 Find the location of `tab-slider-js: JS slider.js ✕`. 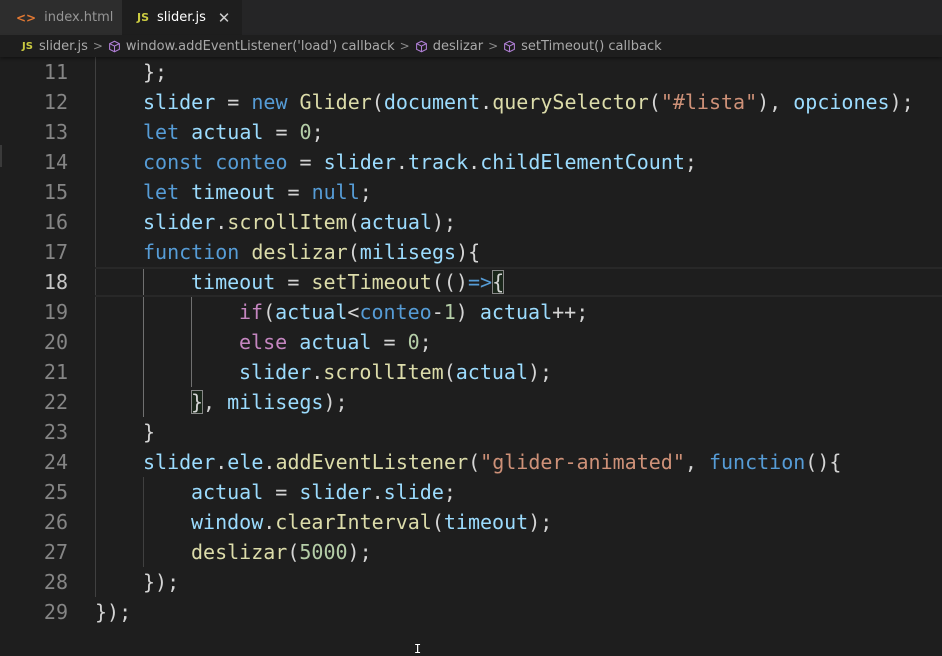

tab-slider-js: JS slider.js ✕ is located at coordinates (182, 17).